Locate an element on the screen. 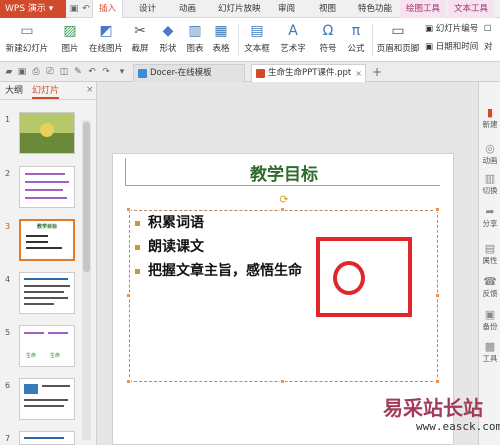 This screenshot has width=500, height=445. tab-current-document: 生命生命PPT课件.ppt × is located at coordinates (308, 73).